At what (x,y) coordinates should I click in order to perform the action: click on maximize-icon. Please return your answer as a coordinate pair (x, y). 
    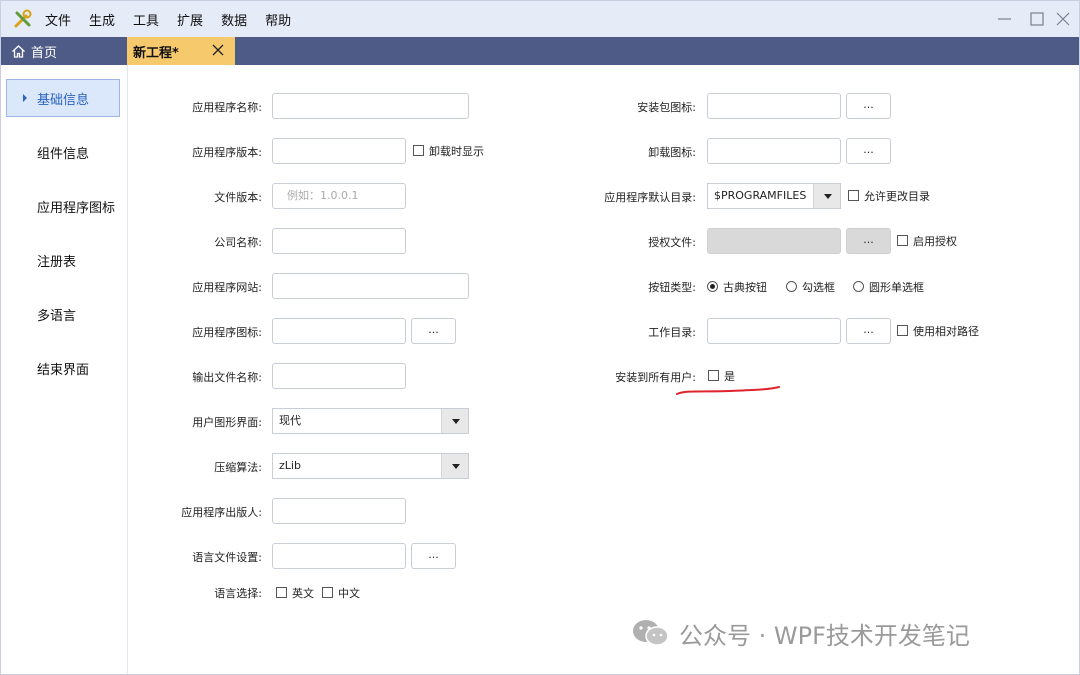
    Looking at the image, I should click on (1037, 19).